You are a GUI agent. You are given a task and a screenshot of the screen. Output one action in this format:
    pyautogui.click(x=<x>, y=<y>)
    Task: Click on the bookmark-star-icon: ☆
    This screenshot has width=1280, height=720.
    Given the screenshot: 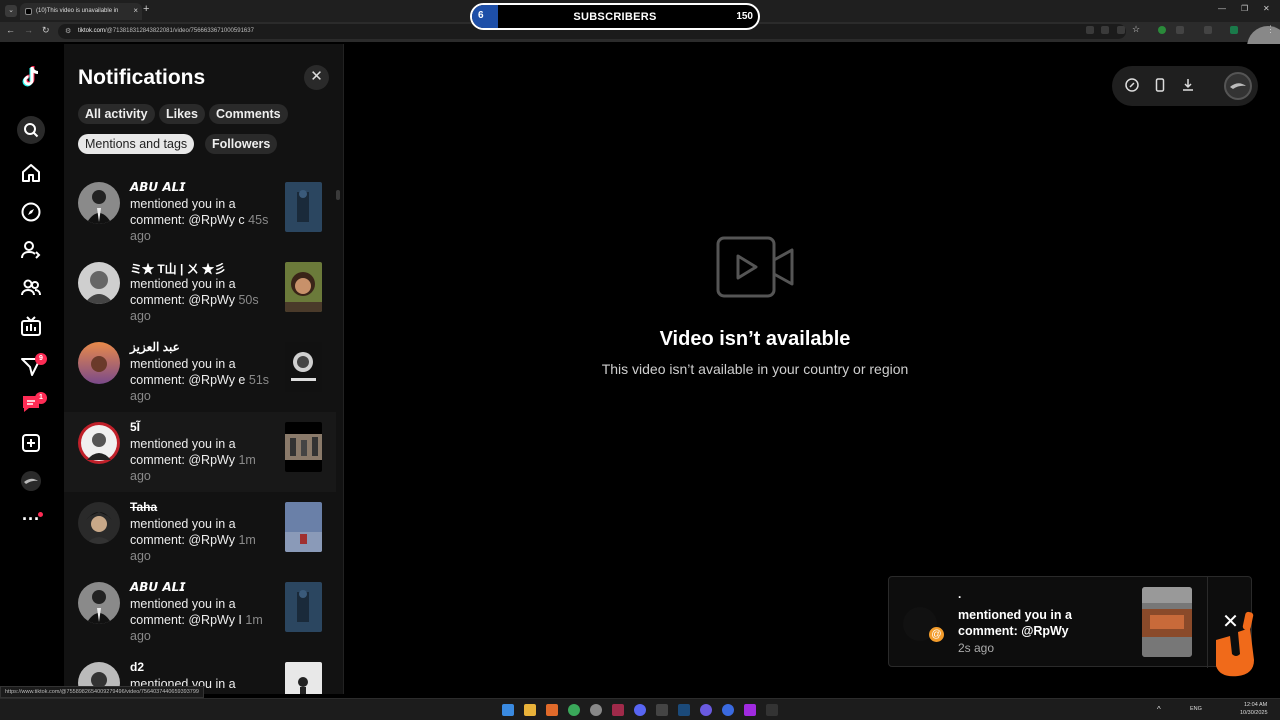 What is the action you would take?
    pyautogui.click(x=1136, y=29)
    